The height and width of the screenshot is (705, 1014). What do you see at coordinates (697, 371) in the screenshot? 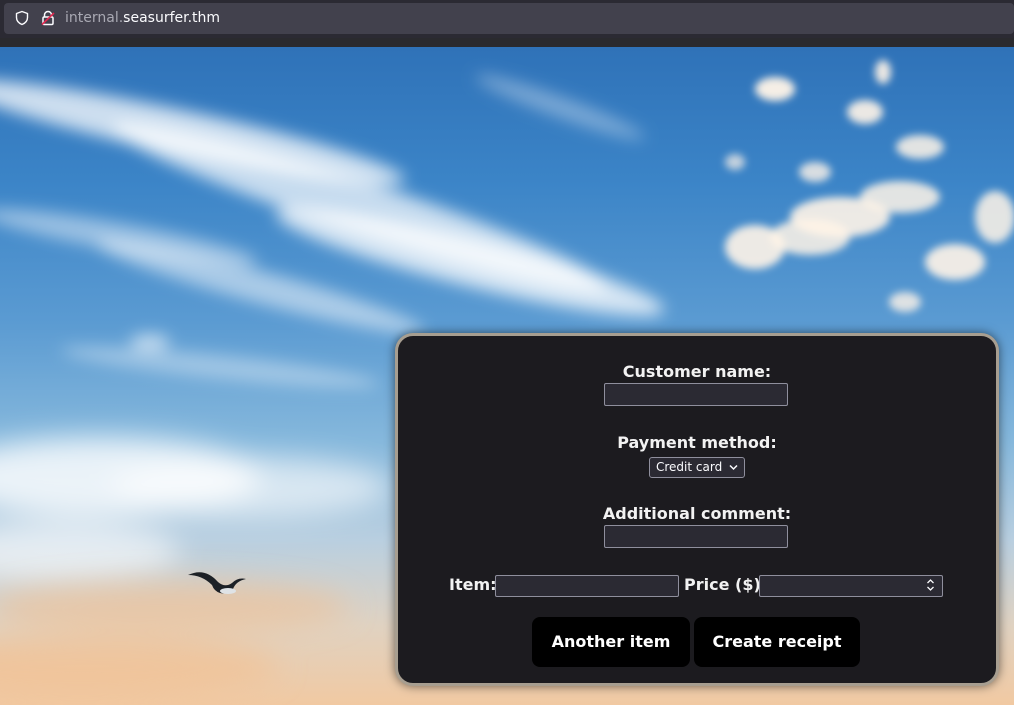
I see `customer-name-label: Customer name:` at bounding box center [697, 371].